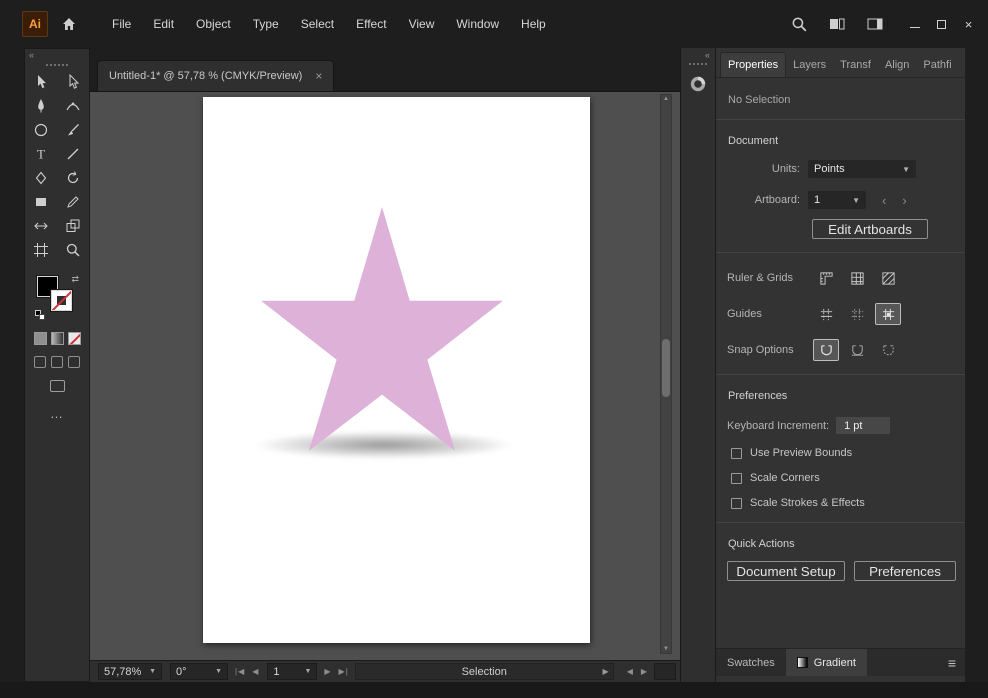 The image size is (988, 698). What do you see at coordinates (484, 671) in the screenshot?
I see `status-display: Selection ▶` at bounding box center [484, 671].